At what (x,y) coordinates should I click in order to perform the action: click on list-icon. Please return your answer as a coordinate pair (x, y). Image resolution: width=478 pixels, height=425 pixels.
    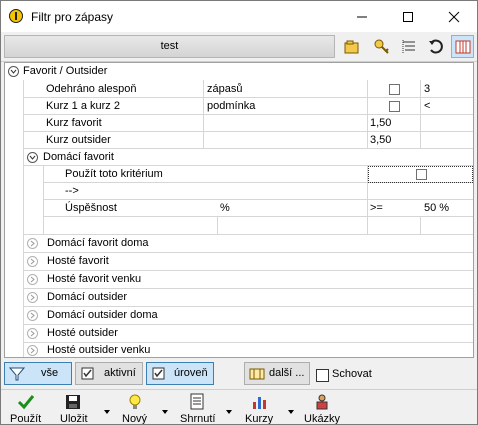
    Looking at the image, I should click on (408, 46).